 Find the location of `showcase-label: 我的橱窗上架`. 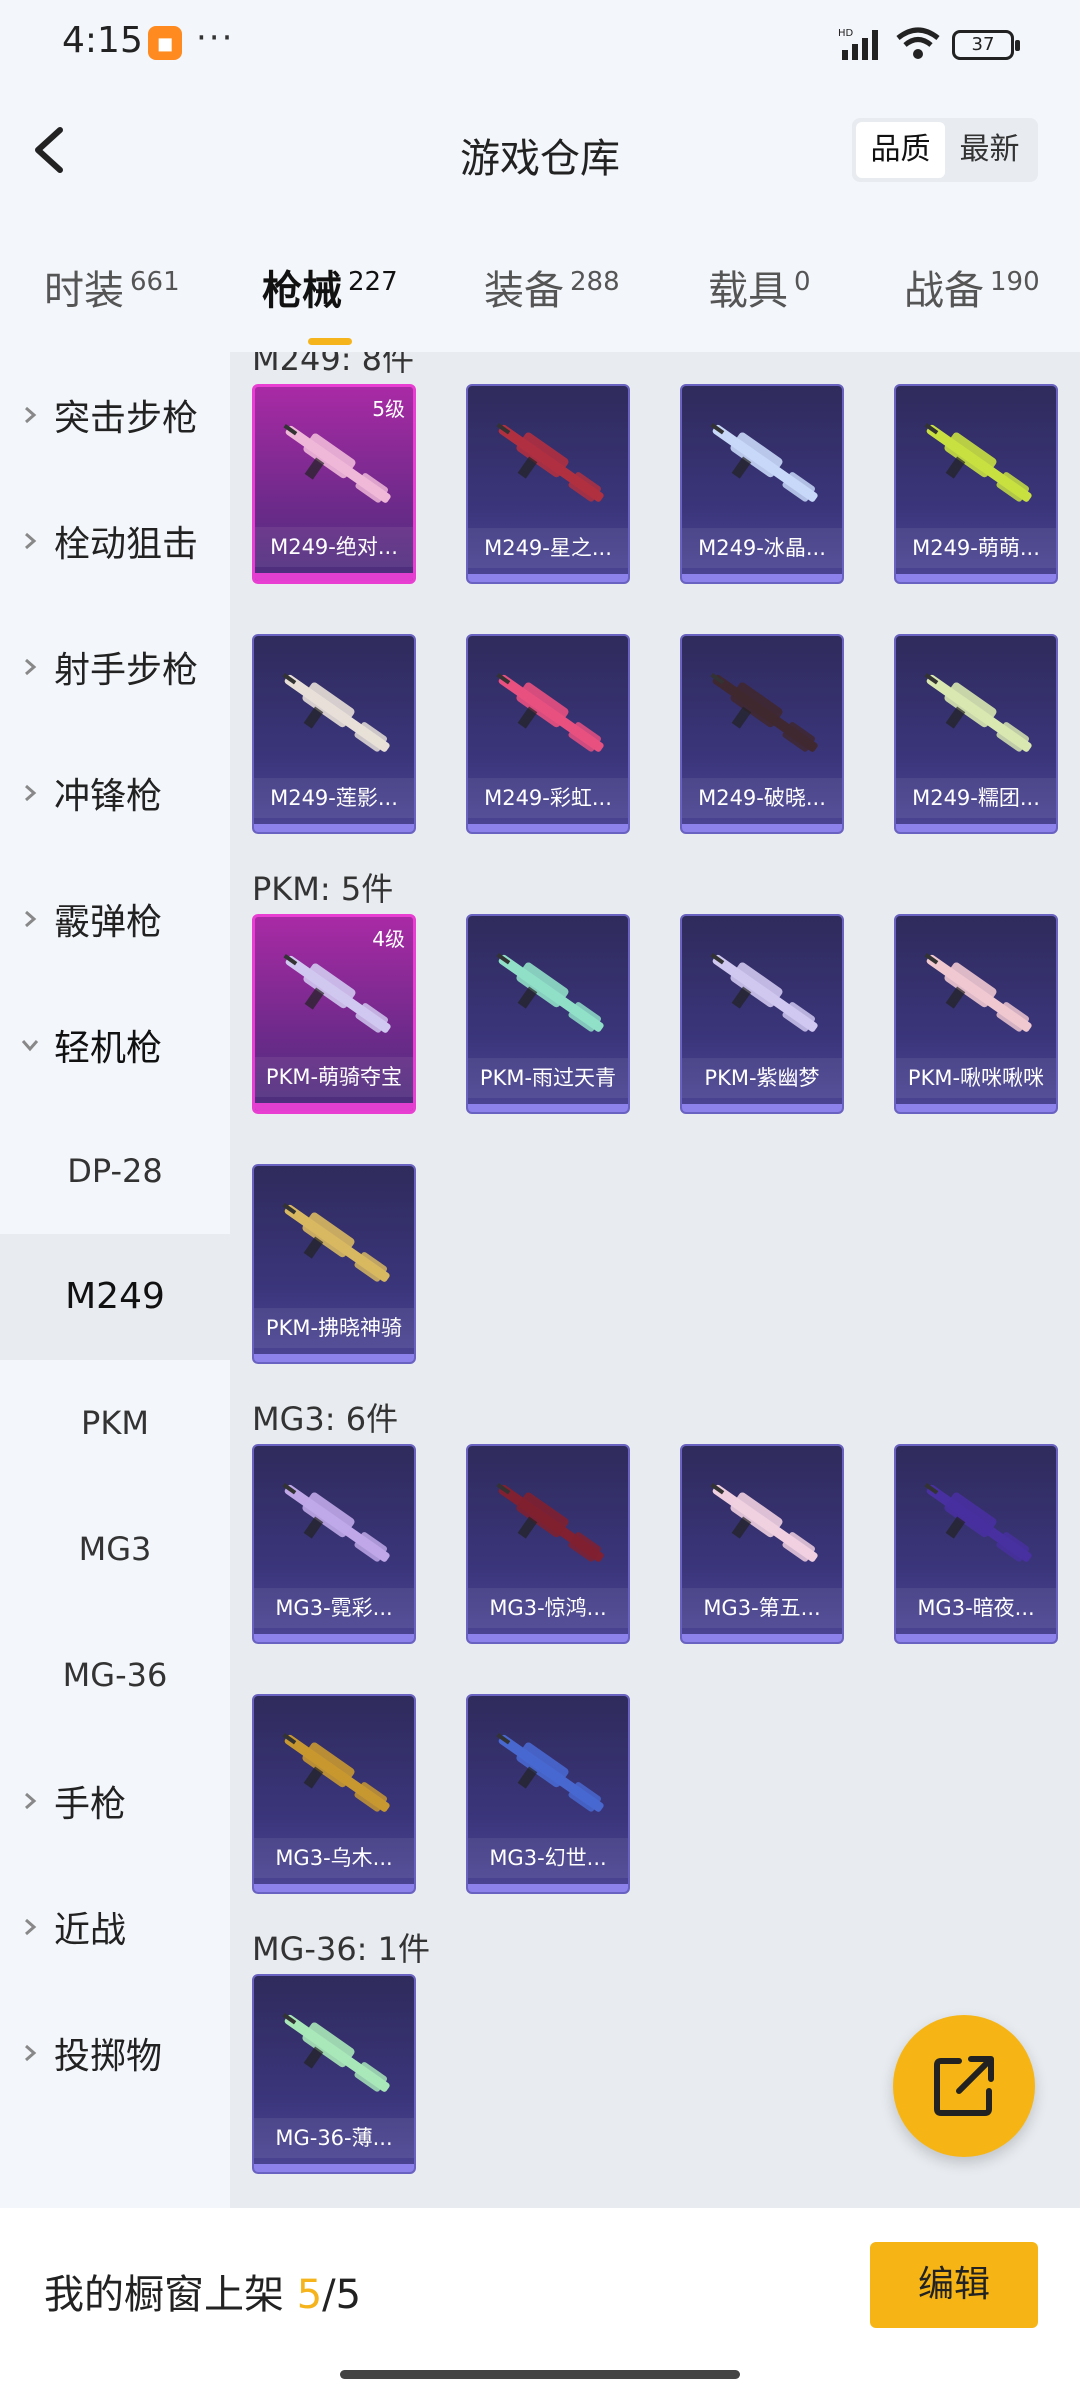

showcase-label: 我的橱窗上架 is located at coordinates (170, 2295).